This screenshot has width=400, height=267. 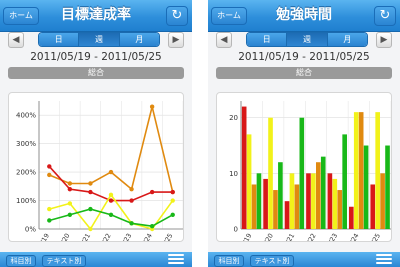 What do you see at coordinates (96, 16) in the screenshot?
I see `nav-bar: 目標達成率 ホーム ↻` at bounding box center [96, 16].